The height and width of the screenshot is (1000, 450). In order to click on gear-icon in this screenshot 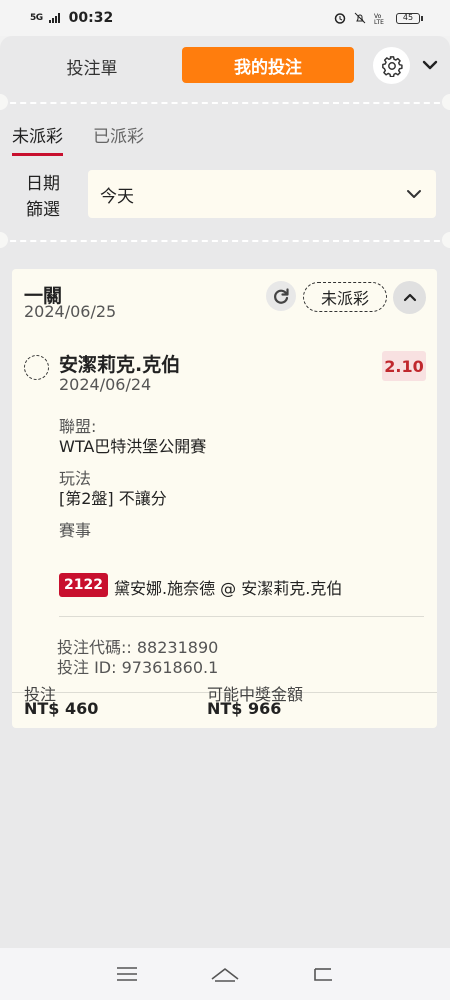, I will do `click(392, 66)`.